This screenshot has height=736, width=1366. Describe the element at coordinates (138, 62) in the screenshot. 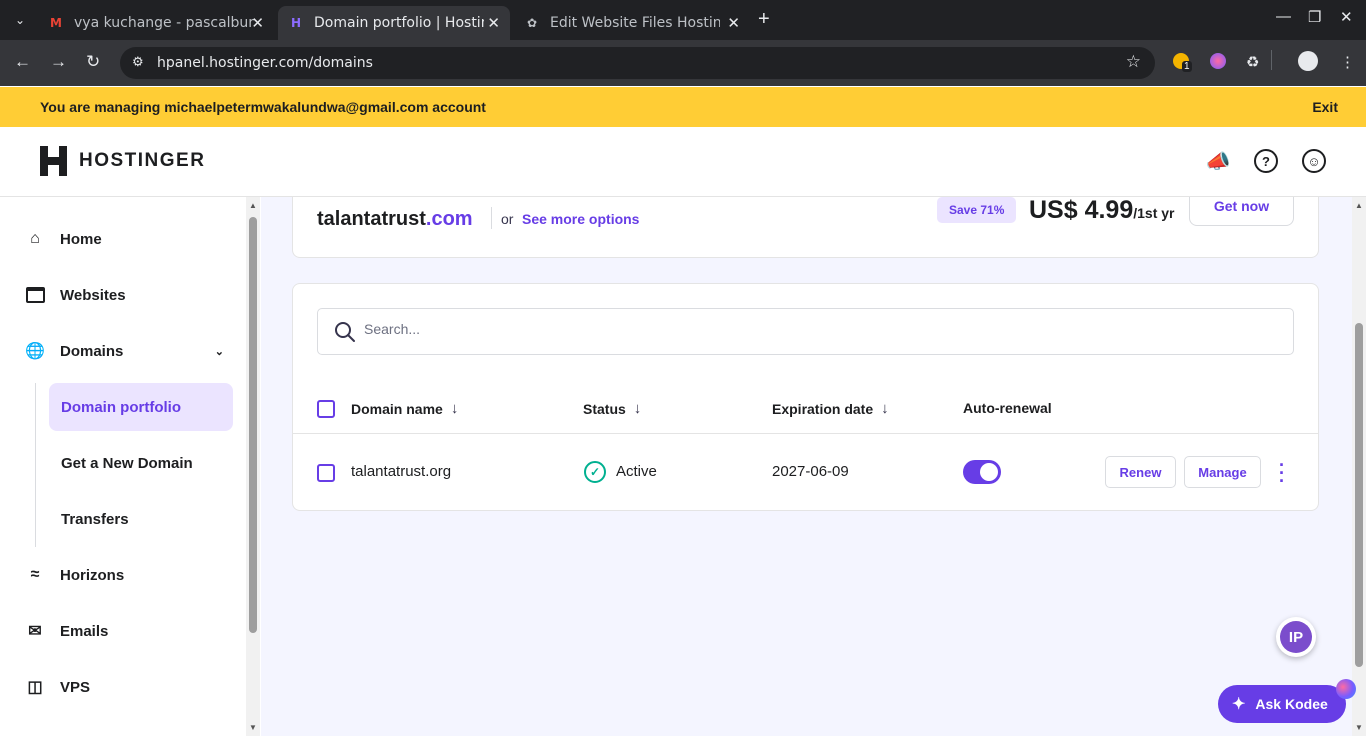

I see `site-info-icon: ⚙` at that location.